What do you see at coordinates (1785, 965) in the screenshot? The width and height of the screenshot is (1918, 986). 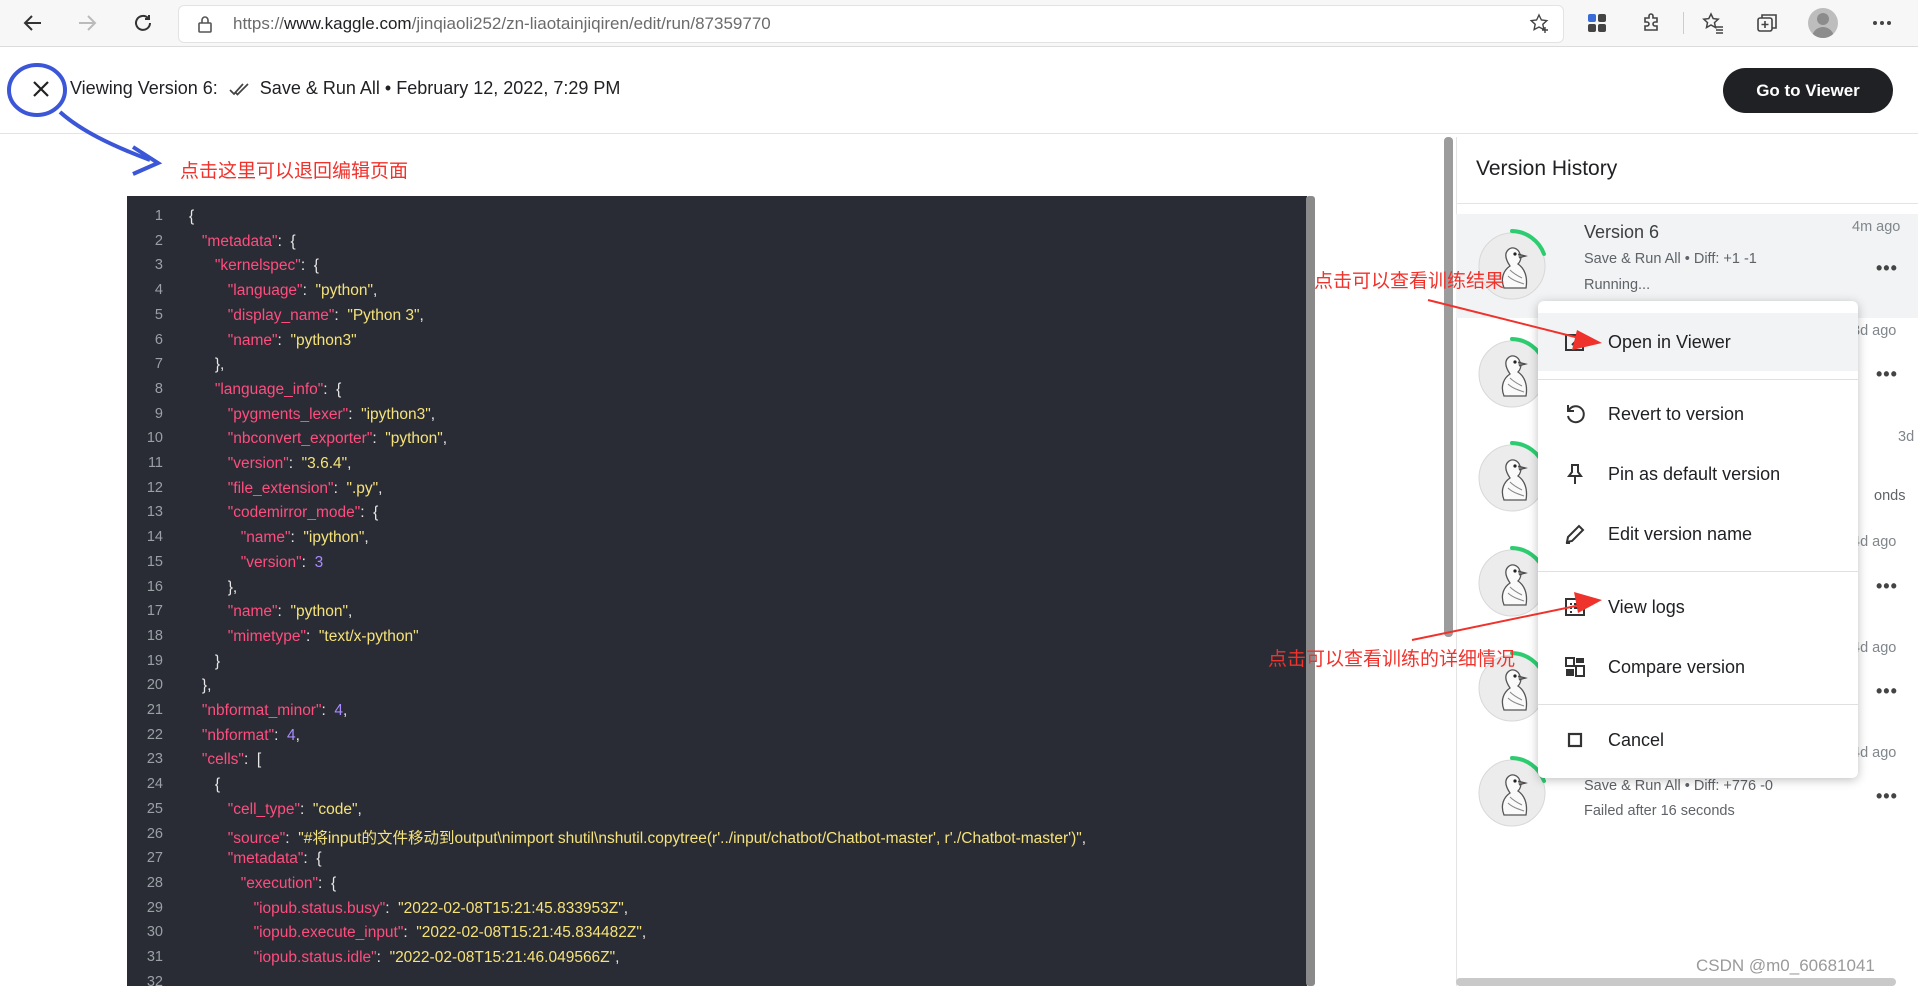 I see `watermark: CSDN @m0_60681041` at bounding box center [1785, 965].